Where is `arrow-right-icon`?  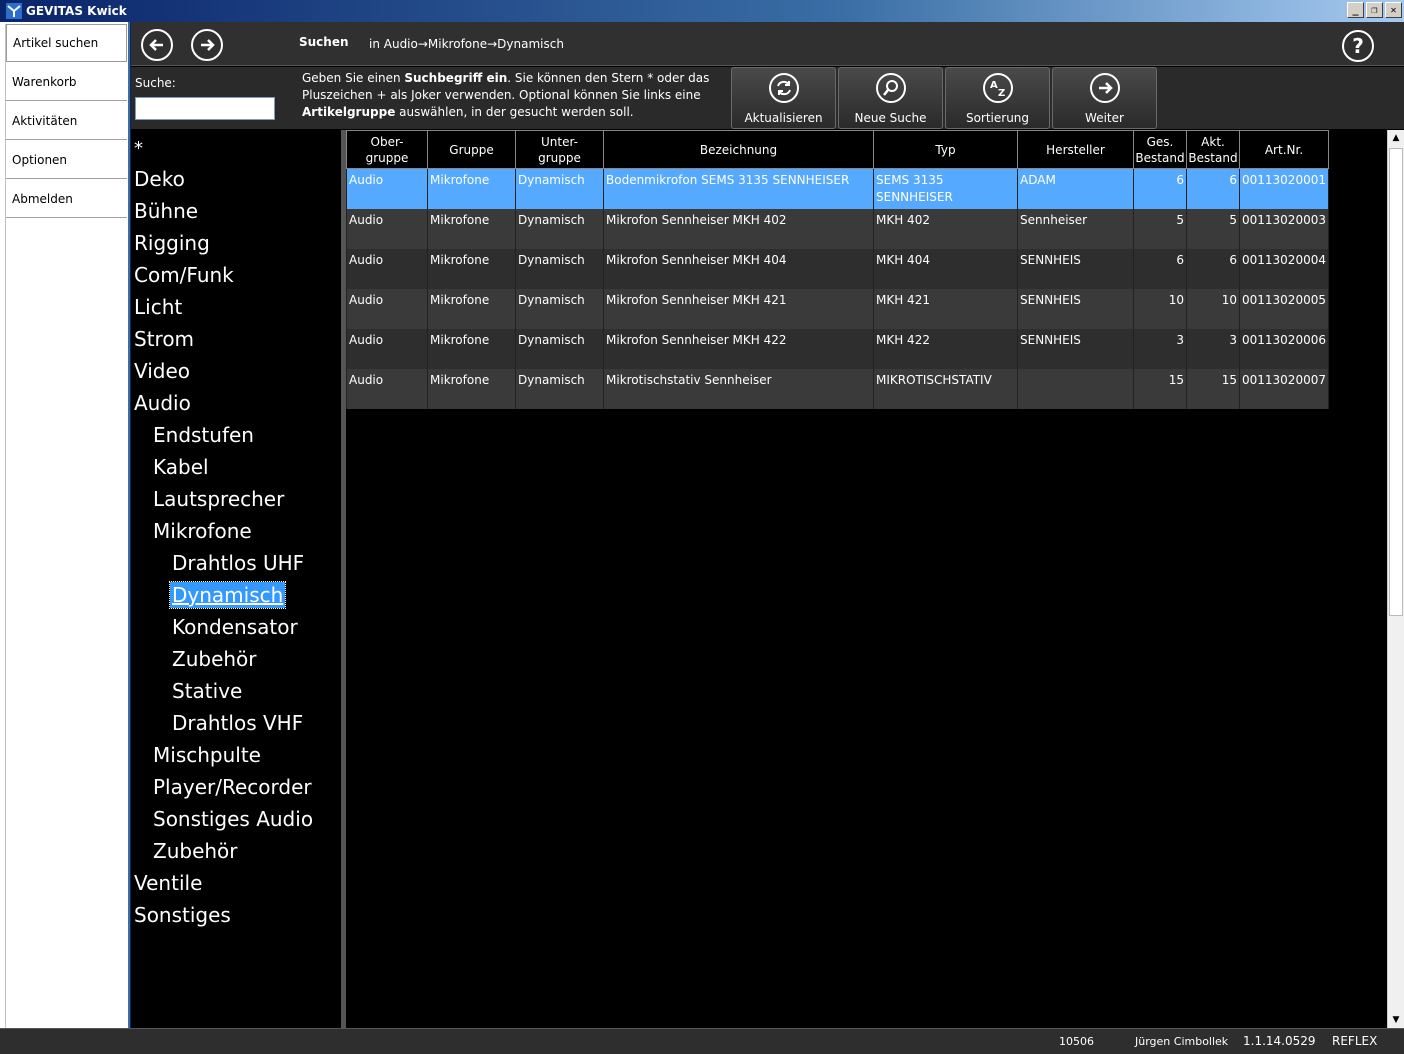 arrow-right-icon is located at coordinates (208, 45).